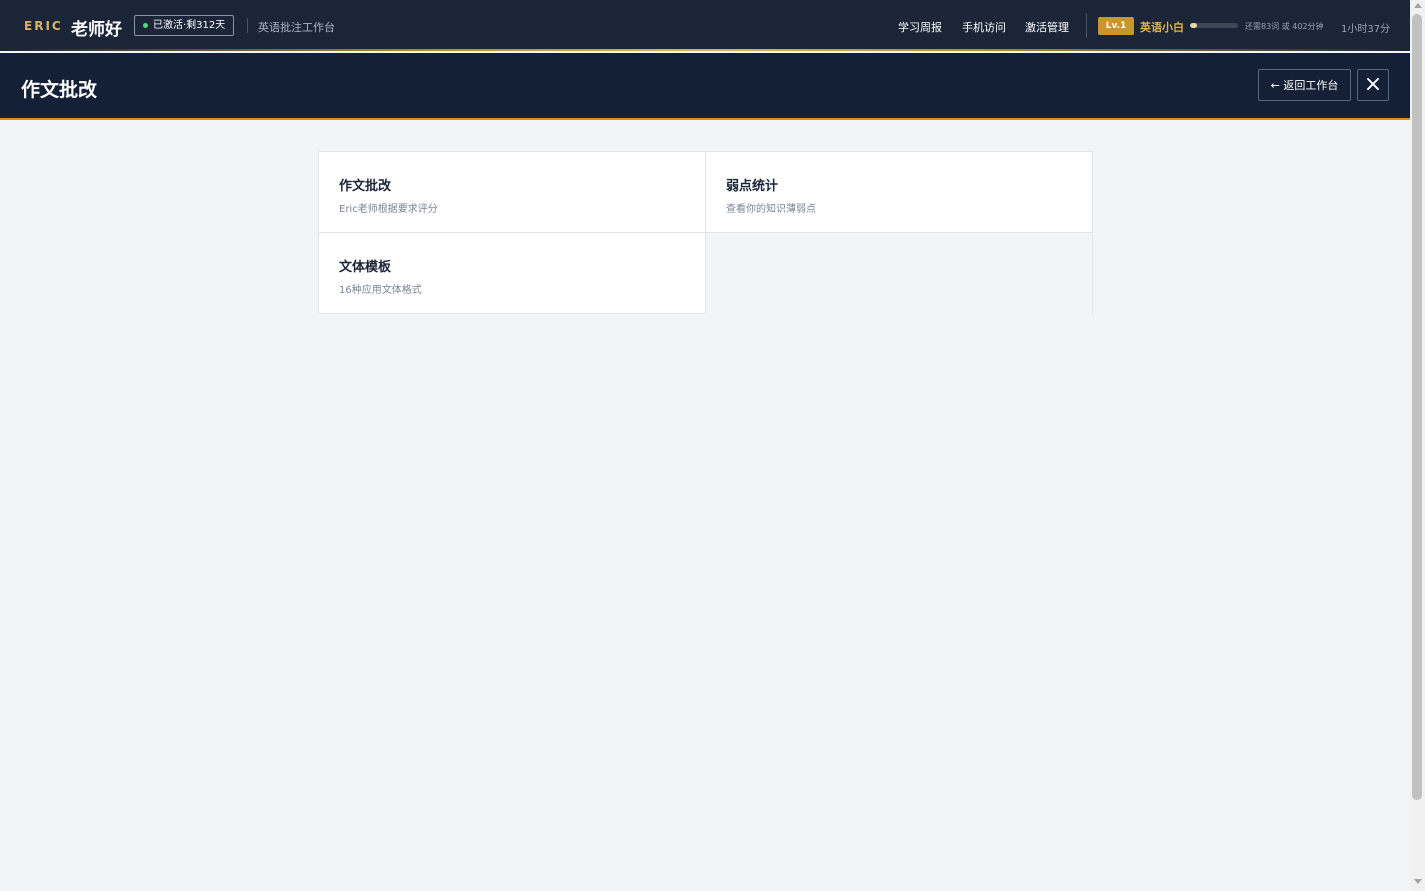  What do you see at coordinates (705, 86) in the screenshot?
I see `page-header: 作文批改 ← 返回工作台 ×` at bounding box center [705, 86].